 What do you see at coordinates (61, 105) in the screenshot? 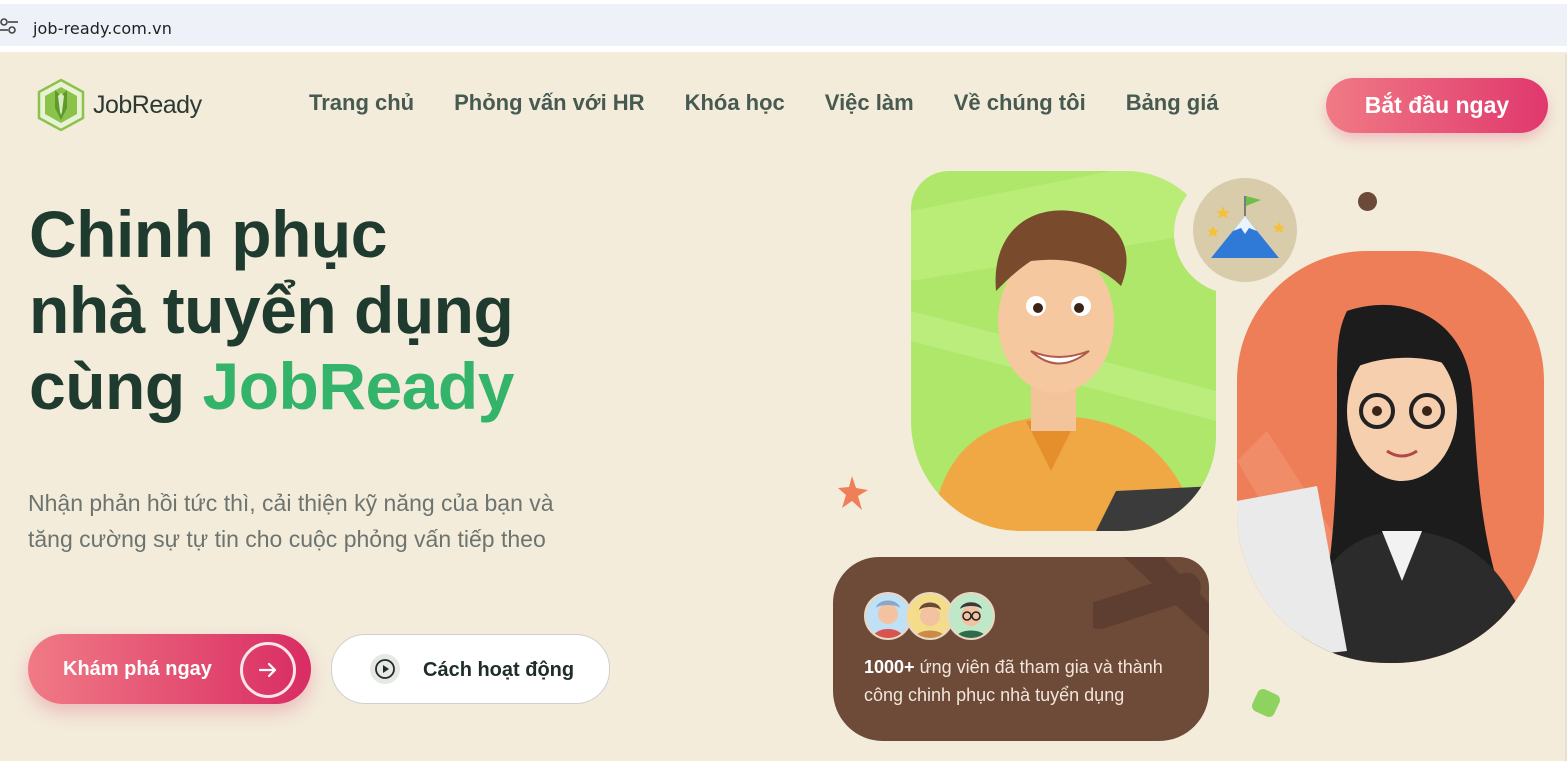
I see `logo-hexagon-icon` at bounding box center [61, 105].